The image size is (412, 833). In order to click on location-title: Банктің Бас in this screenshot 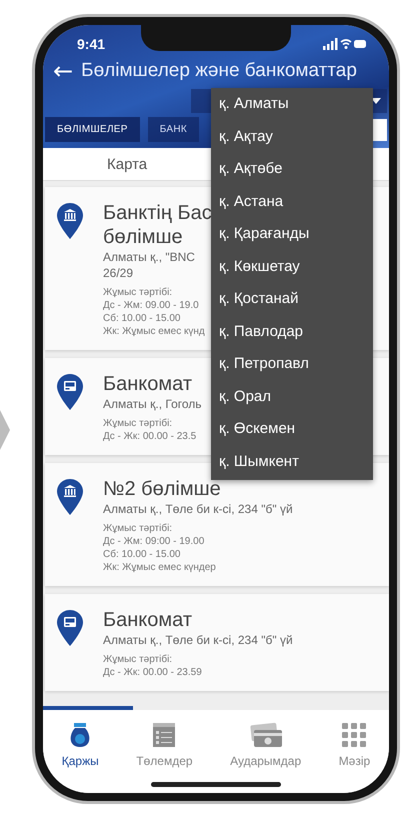, I will do `click(157, 213)`.